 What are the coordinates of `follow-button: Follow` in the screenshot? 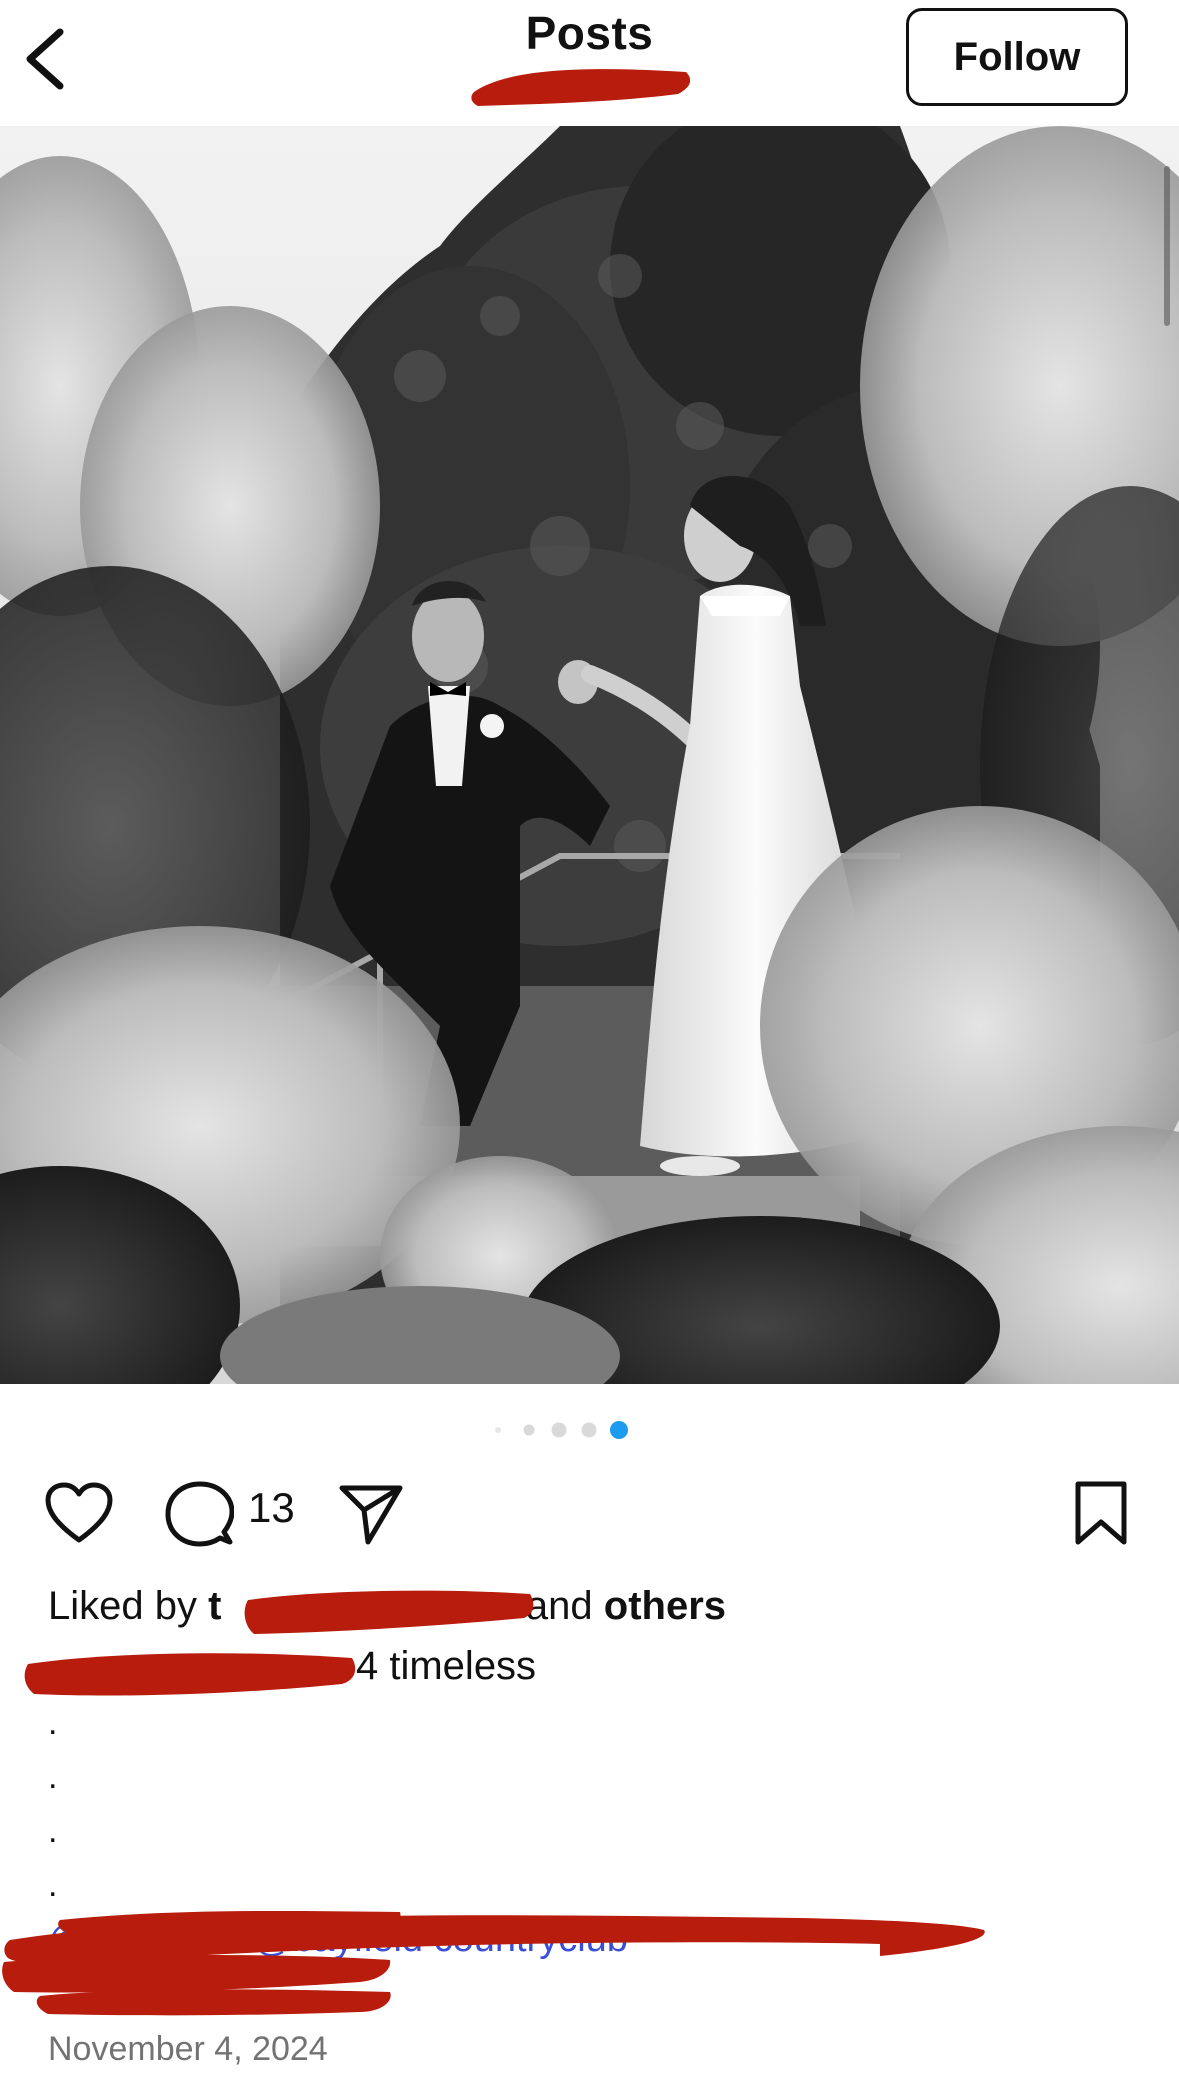 It's located at (1017, 57).